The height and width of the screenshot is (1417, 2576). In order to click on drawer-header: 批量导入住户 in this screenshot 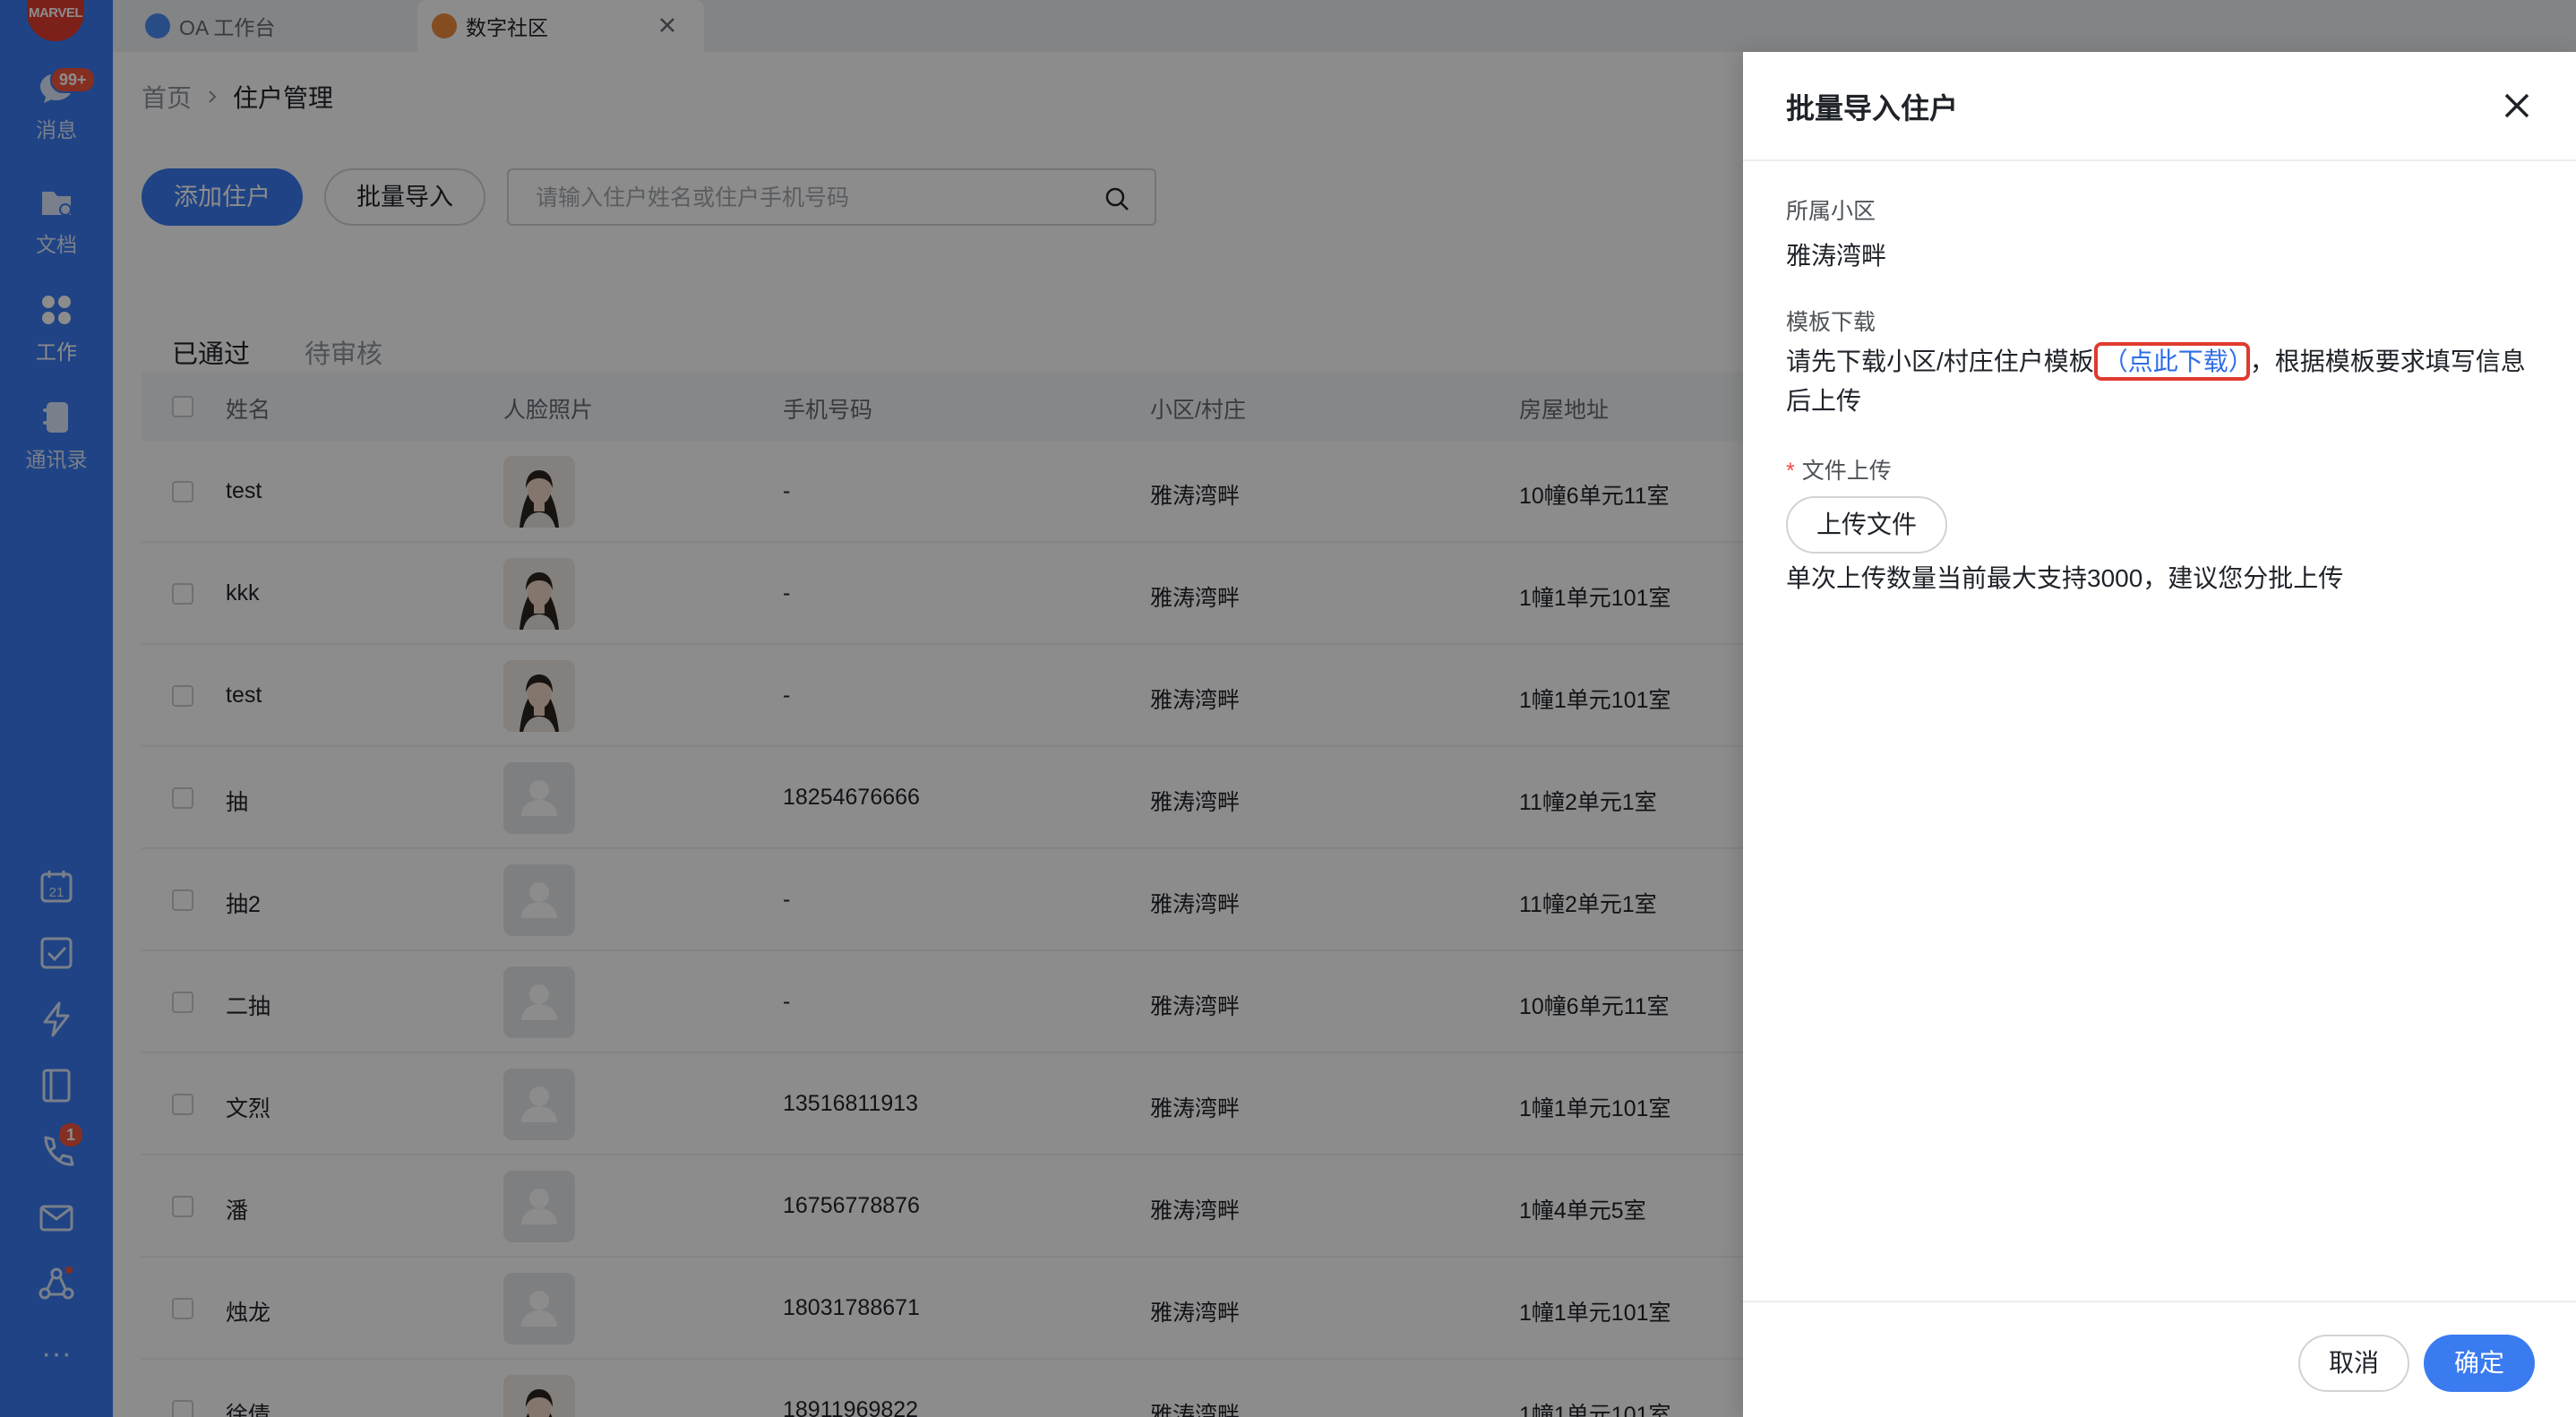, I will do `click(2159, 106)`.